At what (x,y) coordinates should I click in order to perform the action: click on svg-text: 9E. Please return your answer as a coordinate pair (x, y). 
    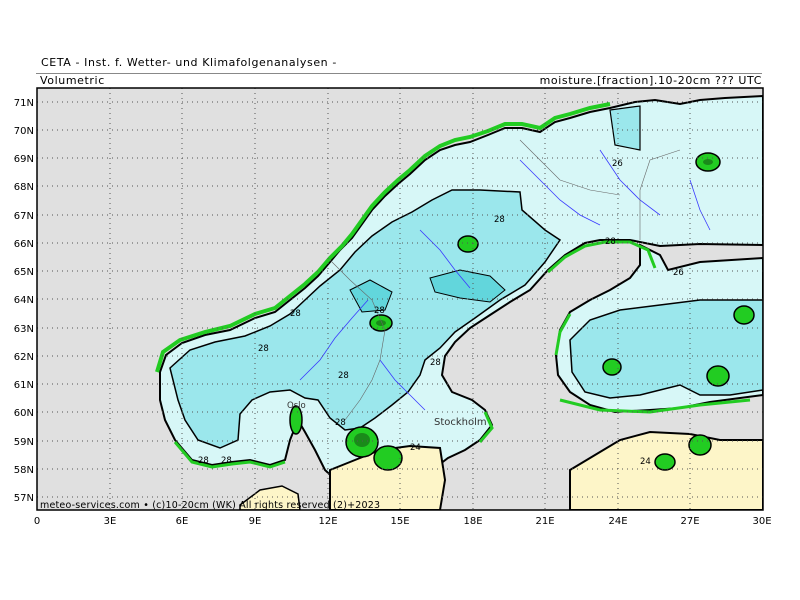
    Looking at the image, I should click on (255, 521).